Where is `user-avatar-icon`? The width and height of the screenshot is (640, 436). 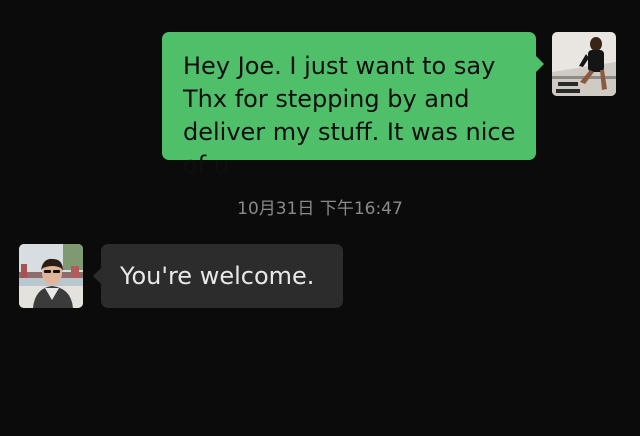 user-avatar-icon is located at coordinates (584, 64).